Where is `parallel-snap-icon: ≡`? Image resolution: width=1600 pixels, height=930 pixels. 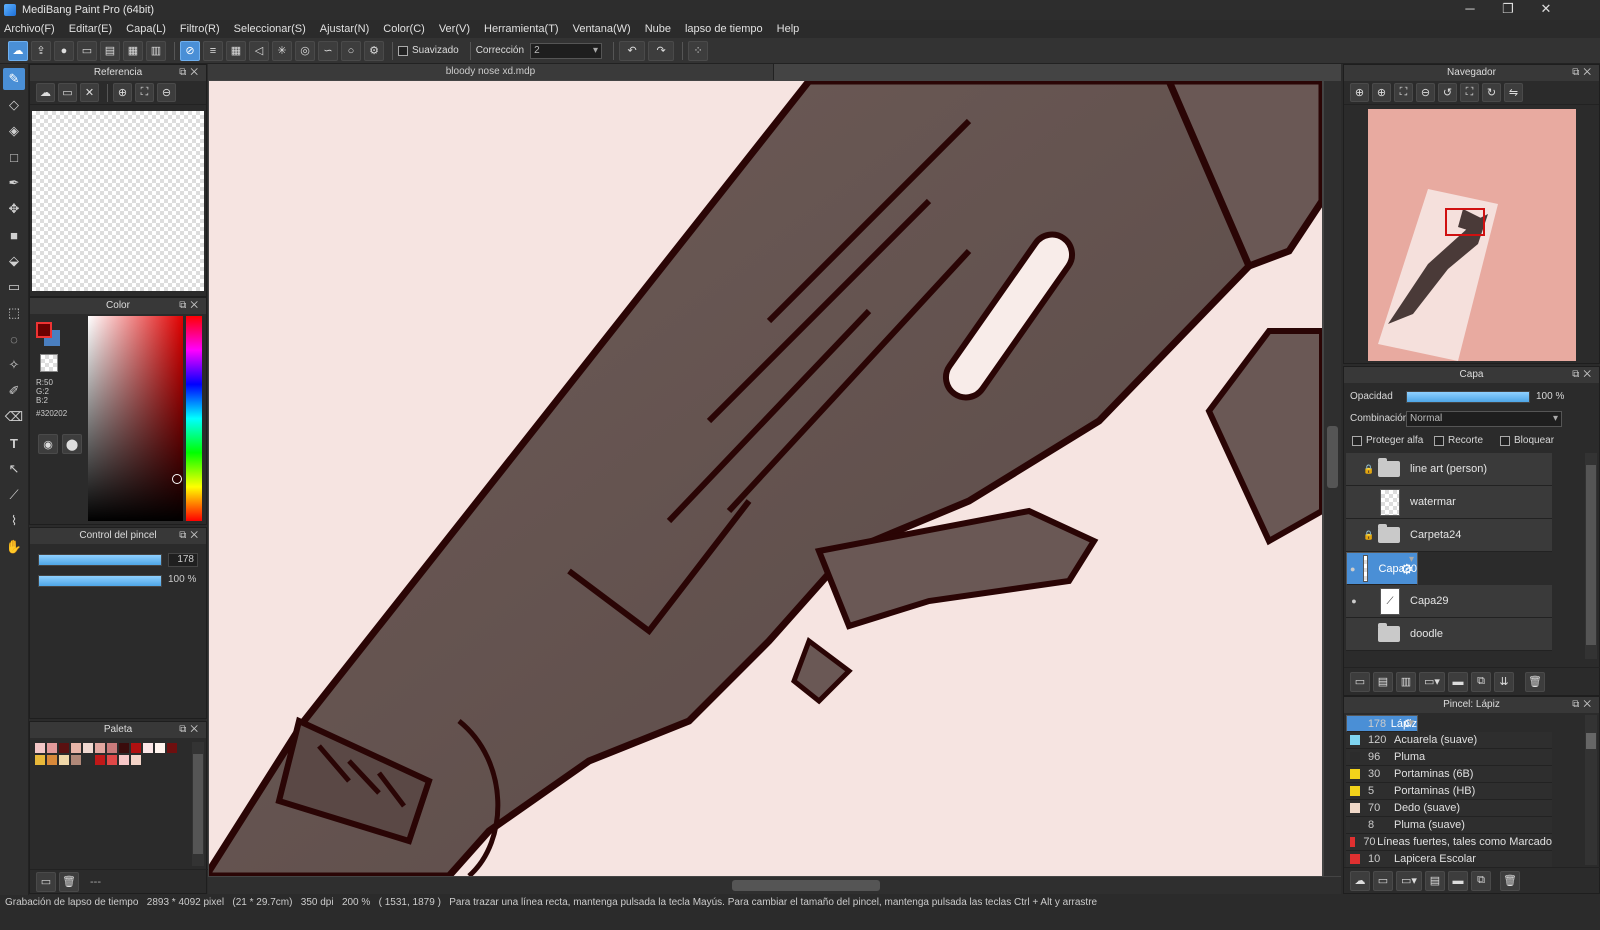
parallel-snap-icon: ≡ is located at coordinates (213, 50).